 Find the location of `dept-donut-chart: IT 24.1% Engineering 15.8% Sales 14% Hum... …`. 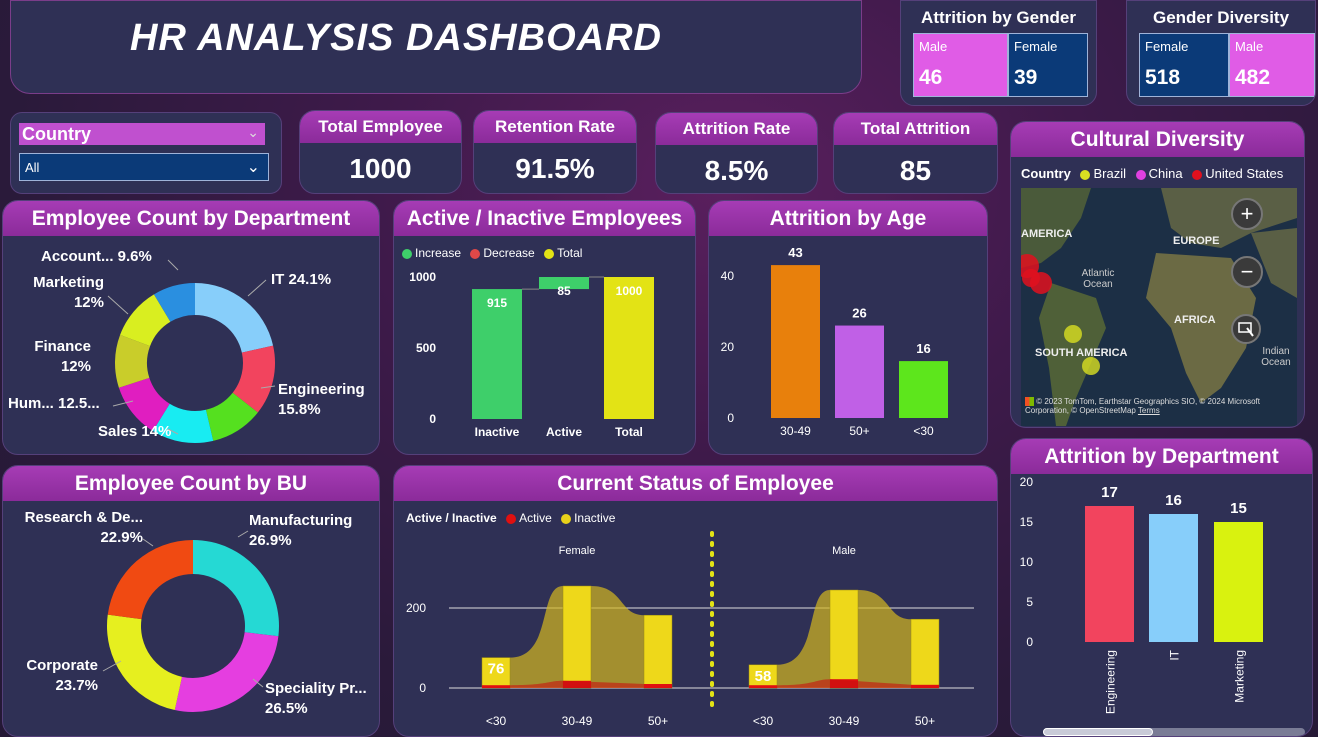

dept-donut-chart: IT 24.1% Engineering 15.8% Sales 14% Hum... … is located at coordinates (191, 345).